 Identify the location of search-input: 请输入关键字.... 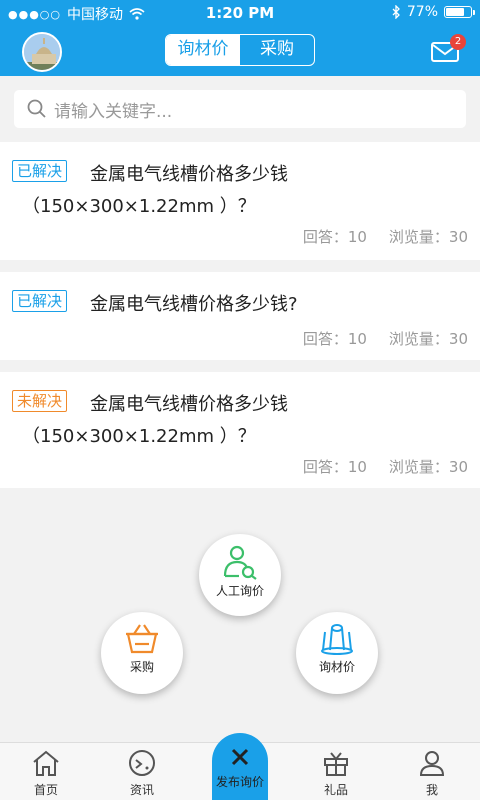
(240, 109).